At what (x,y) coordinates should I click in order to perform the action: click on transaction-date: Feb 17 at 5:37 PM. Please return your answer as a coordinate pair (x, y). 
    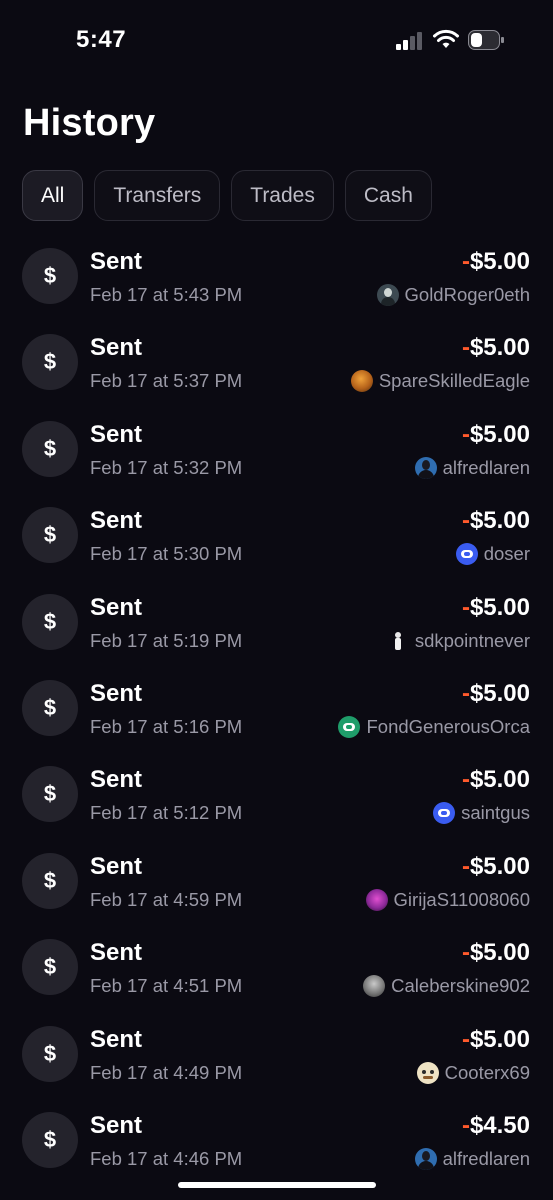
    Looking at the image, I should click on (166, 381).